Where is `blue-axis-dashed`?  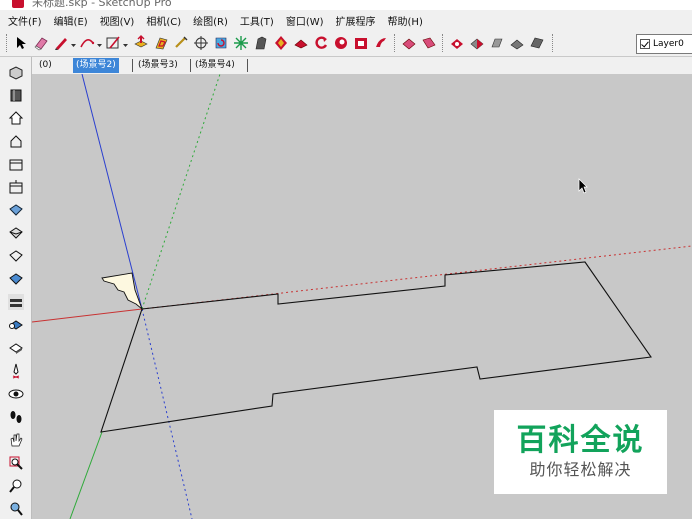 blue-axis-dashed is located at coordinates (167, 413).